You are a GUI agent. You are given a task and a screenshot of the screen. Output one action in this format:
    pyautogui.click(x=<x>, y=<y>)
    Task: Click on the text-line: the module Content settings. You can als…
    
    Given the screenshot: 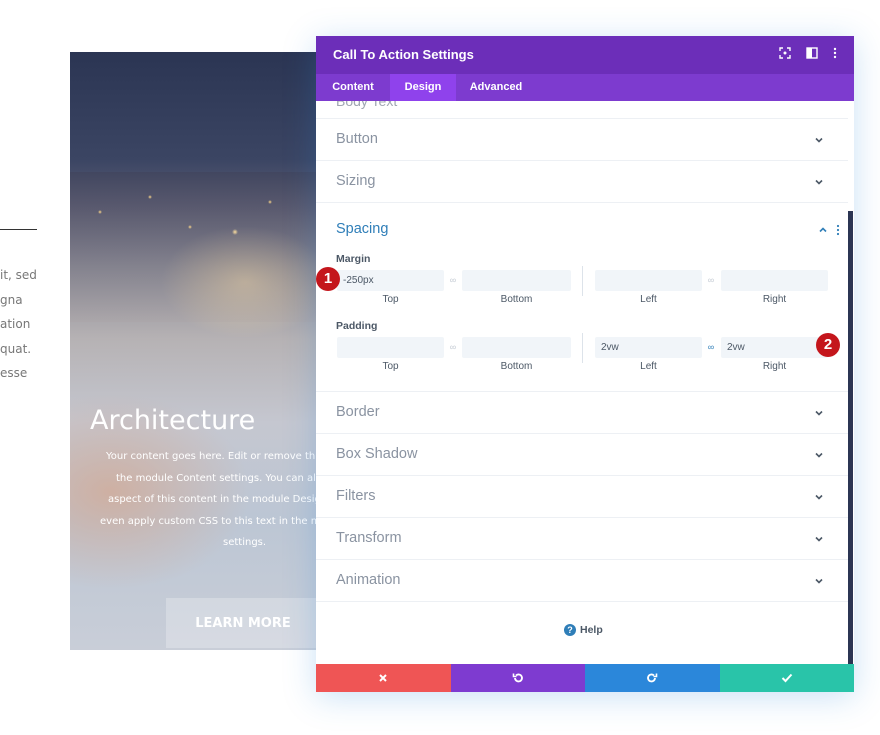 What is the action you would take?
    pyautogui.click(x=222, y=478)
    